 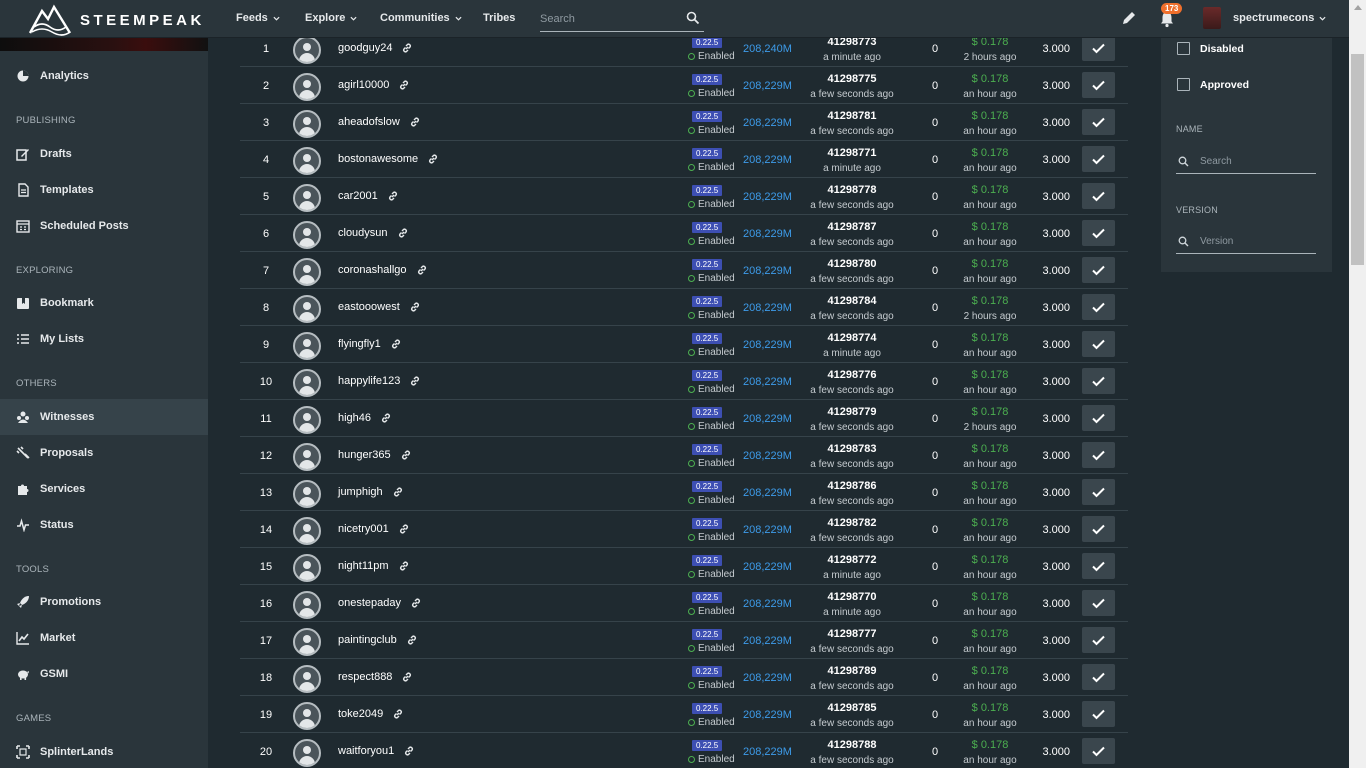 What do you see at coordinates (363, 85) in the screenshot?
I see `witness-name: agirl10000` at bounding box center [363, 85].